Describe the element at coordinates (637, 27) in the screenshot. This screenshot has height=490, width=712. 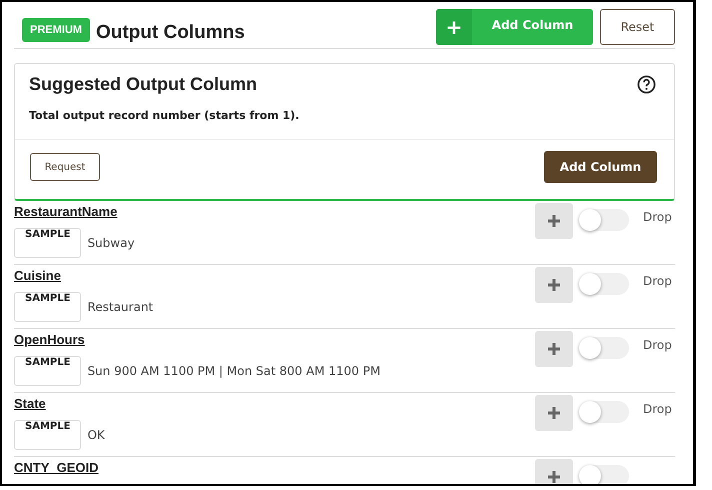
I see `reset-button: Reset` at that location.